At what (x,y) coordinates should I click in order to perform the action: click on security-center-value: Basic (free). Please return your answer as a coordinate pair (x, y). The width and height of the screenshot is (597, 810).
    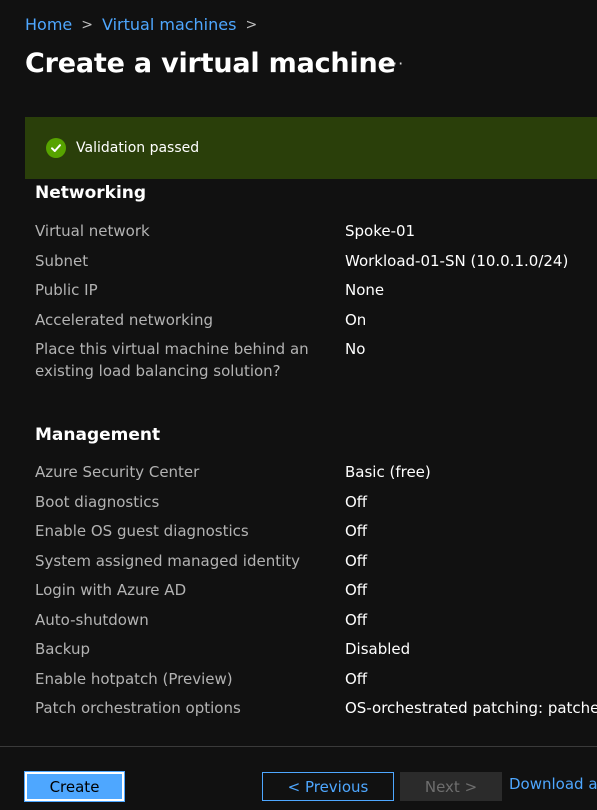
    Looking at the image, I should click on (388, 472).